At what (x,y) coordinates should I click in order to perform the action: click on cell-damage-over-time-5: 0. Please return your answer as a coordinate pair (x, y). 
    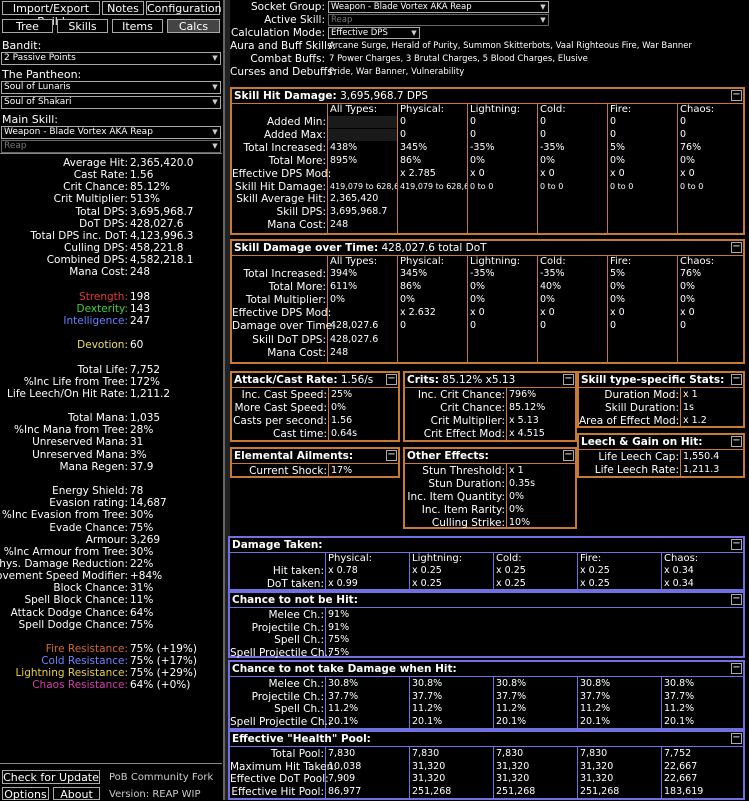
    Looking at the image, I should click on (683, 326).